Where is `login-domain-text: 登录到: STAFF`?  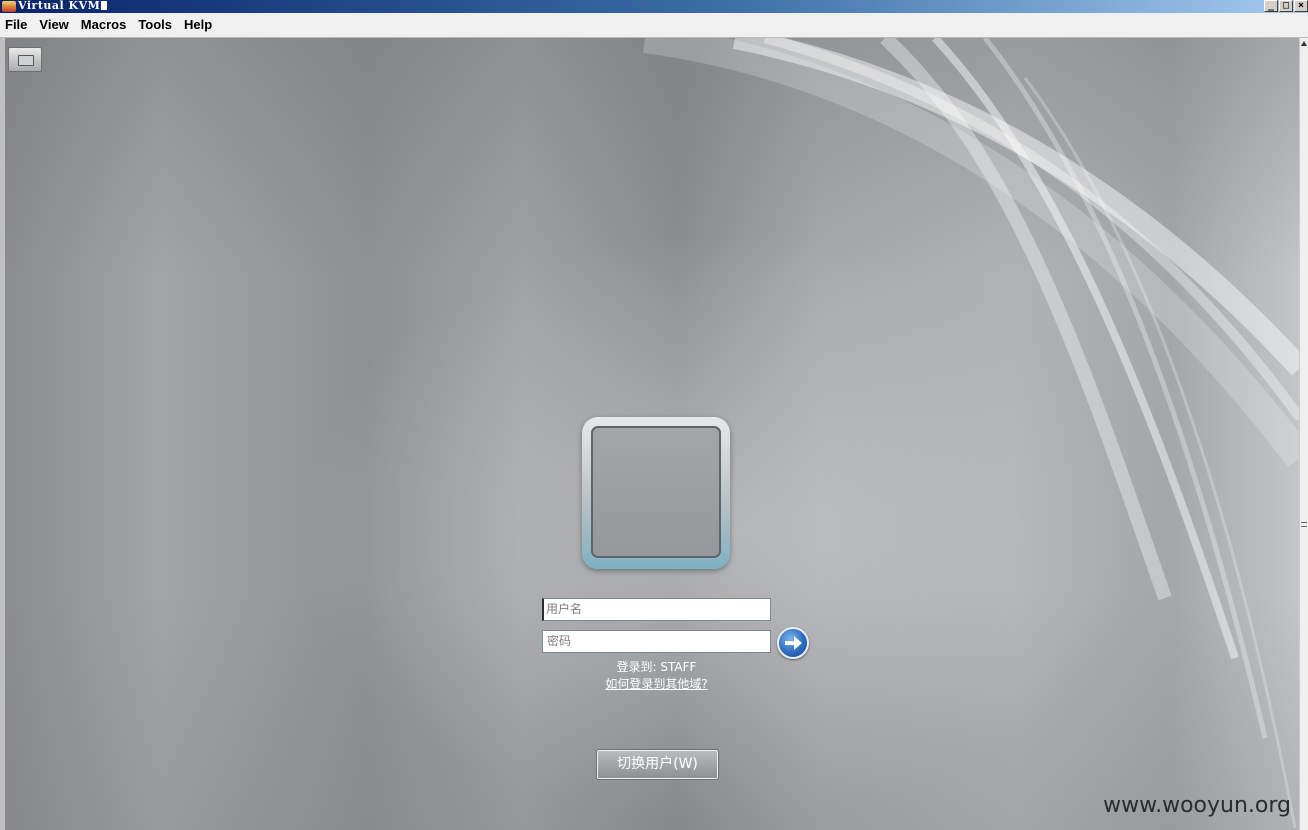
login-domain-text: 登录到: STAFF is located at coordinates (656, 667).